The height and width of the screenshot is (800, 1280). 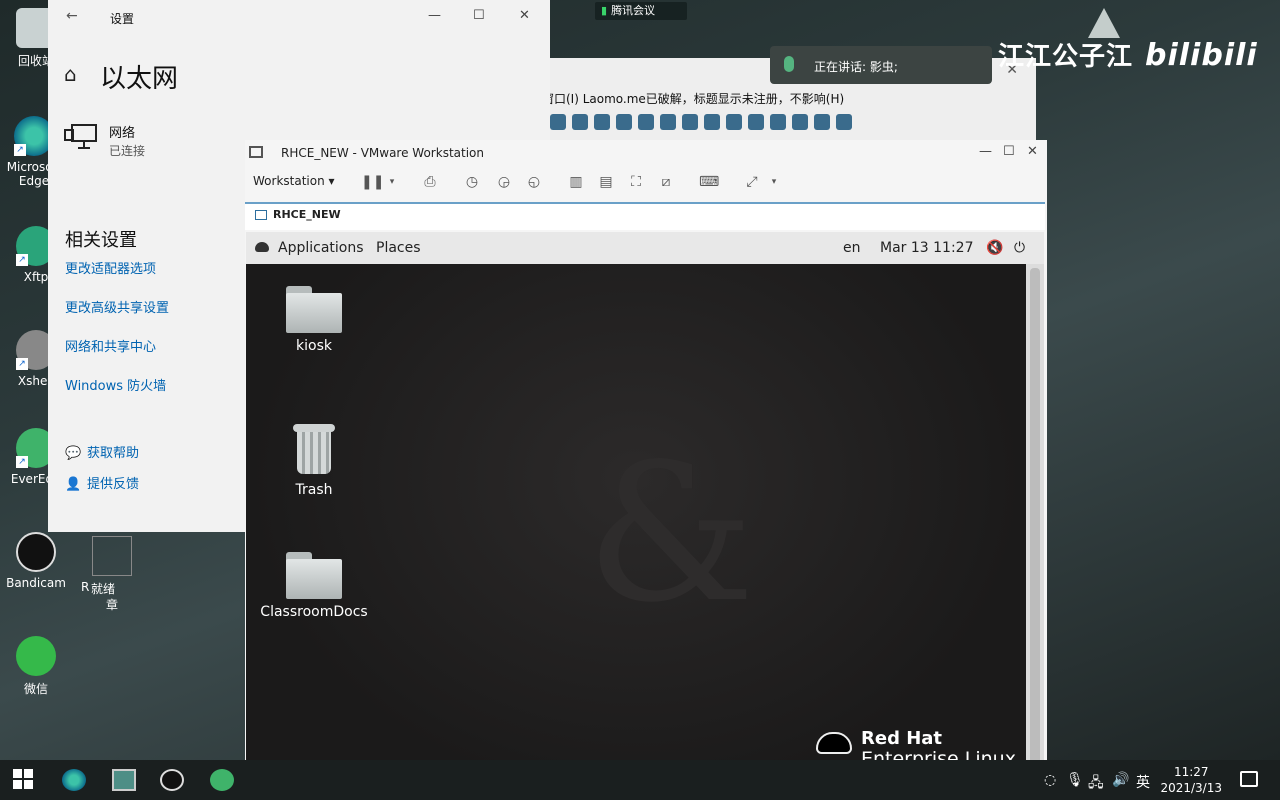 What do you see at coordinates (36, 666) in the screenshot?
I see `desktop-icon-wechat: 微信` at bounding box center [36, 666].